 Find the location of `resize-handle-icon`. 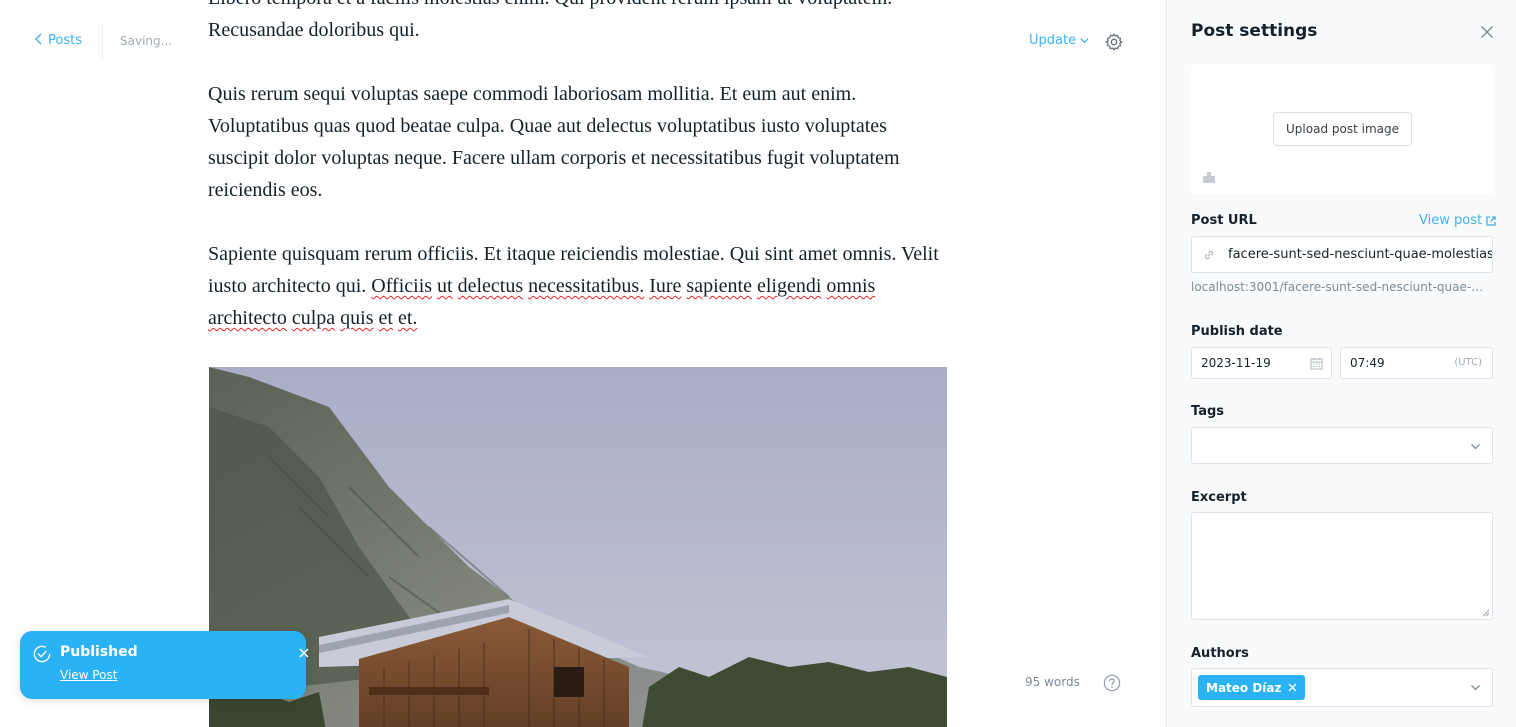

resize-handle-icon is located at coordinates (1485, 612).